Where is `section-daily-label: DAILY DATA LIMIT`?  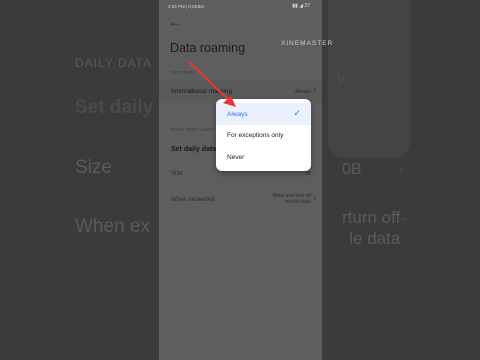
section-daily-label: DAILY DATA LIMIT is located at coordinates (192, 129).